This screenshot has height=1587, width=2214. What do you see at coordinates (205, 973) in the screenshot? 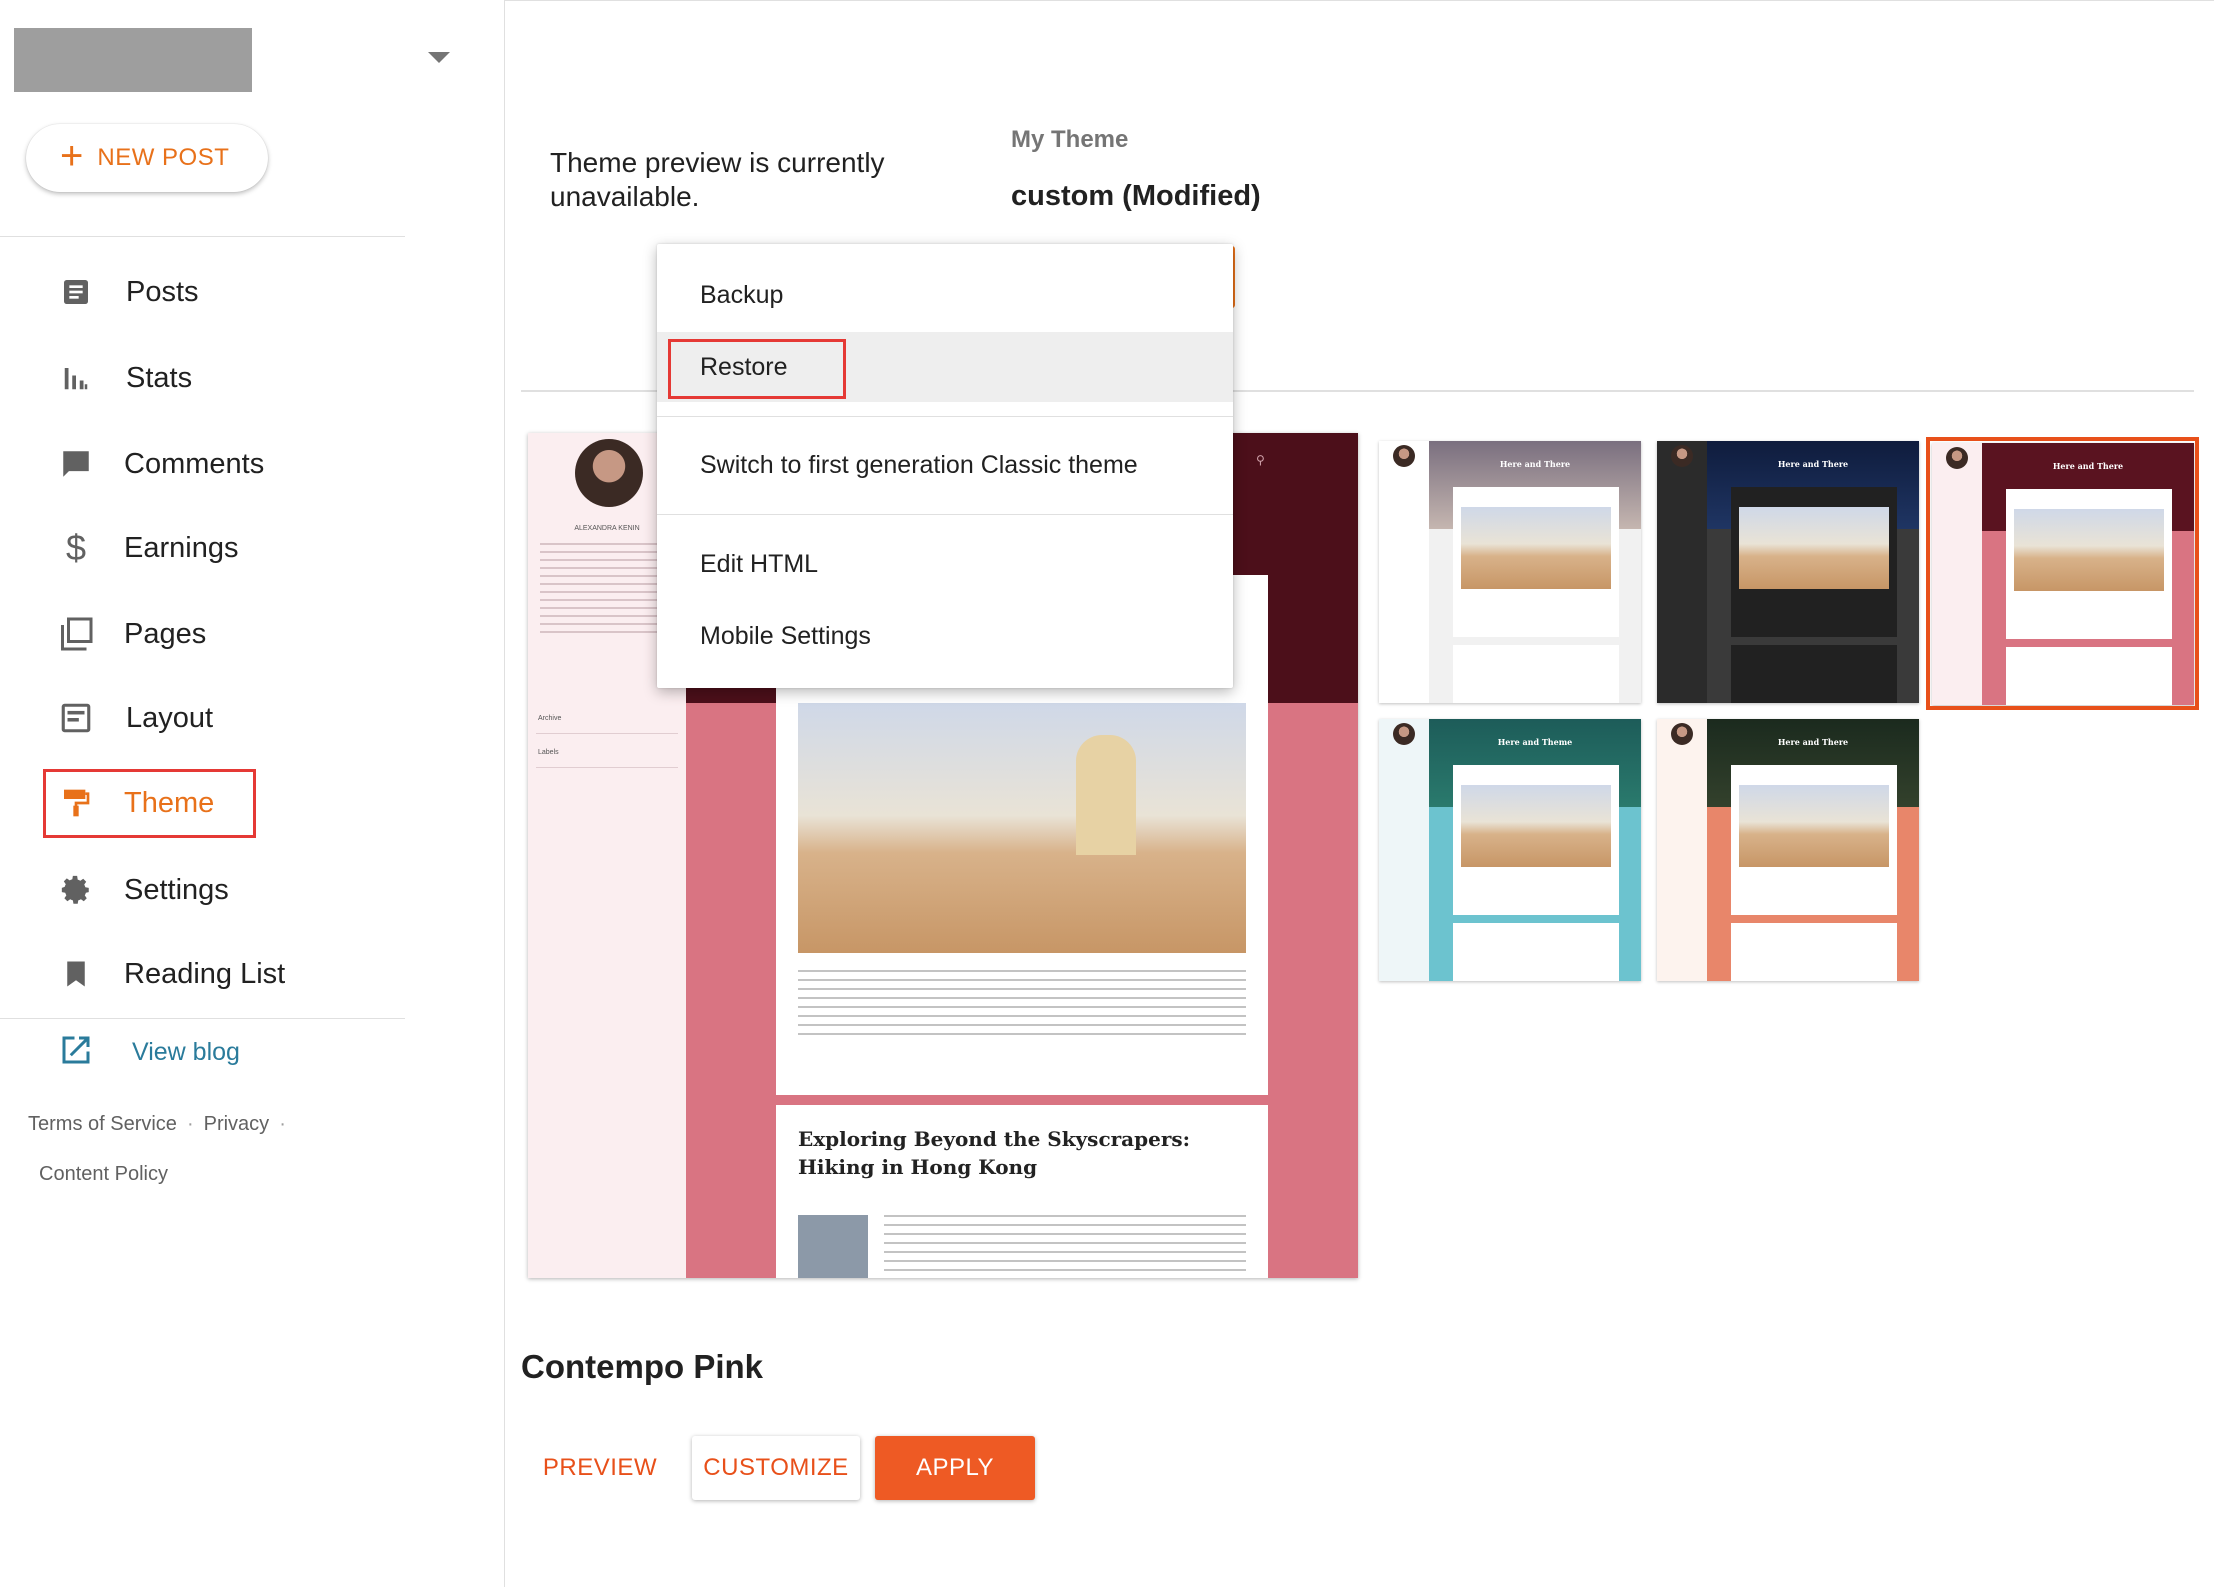
I see `sidebar-item-label: Reading List` at bounding box center [205, 973].